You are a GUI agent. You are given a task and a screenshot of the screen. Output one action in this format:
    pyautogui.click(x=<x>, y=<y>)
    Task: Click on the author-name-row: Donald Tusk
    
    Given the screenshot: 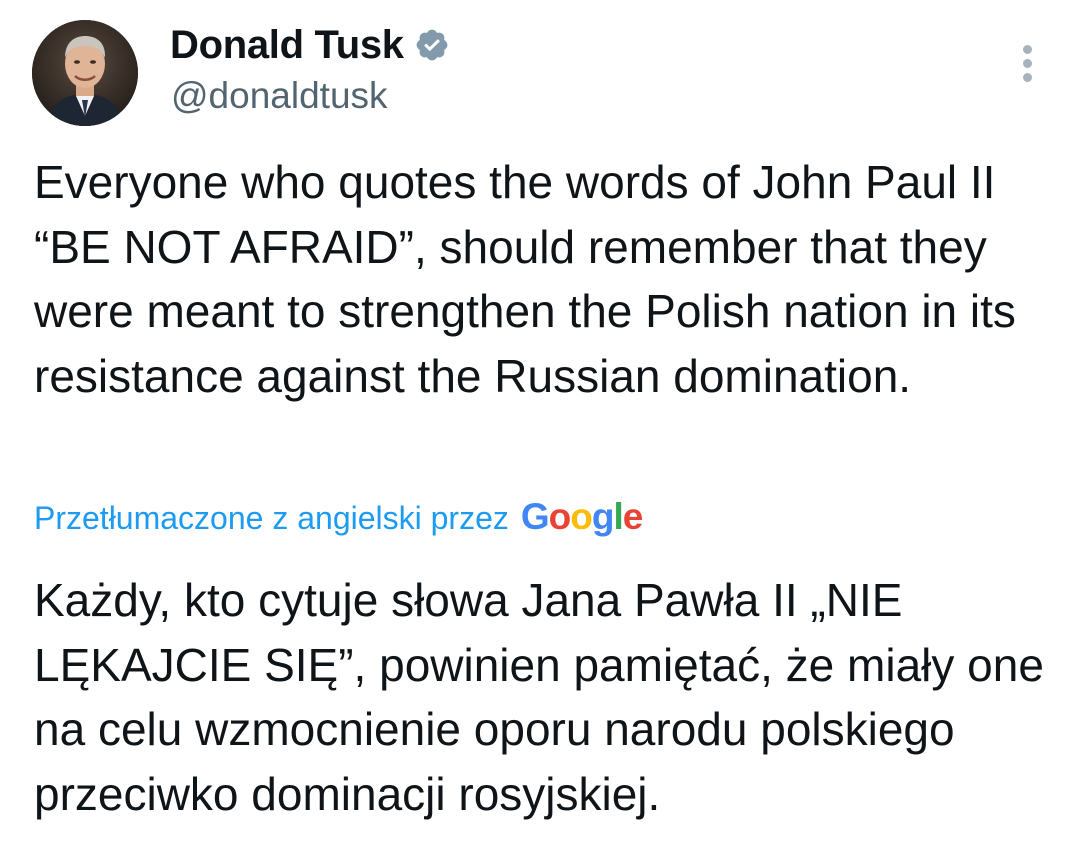 What is the action you would take?
    pyautogui.click(x=310, y=45)
    